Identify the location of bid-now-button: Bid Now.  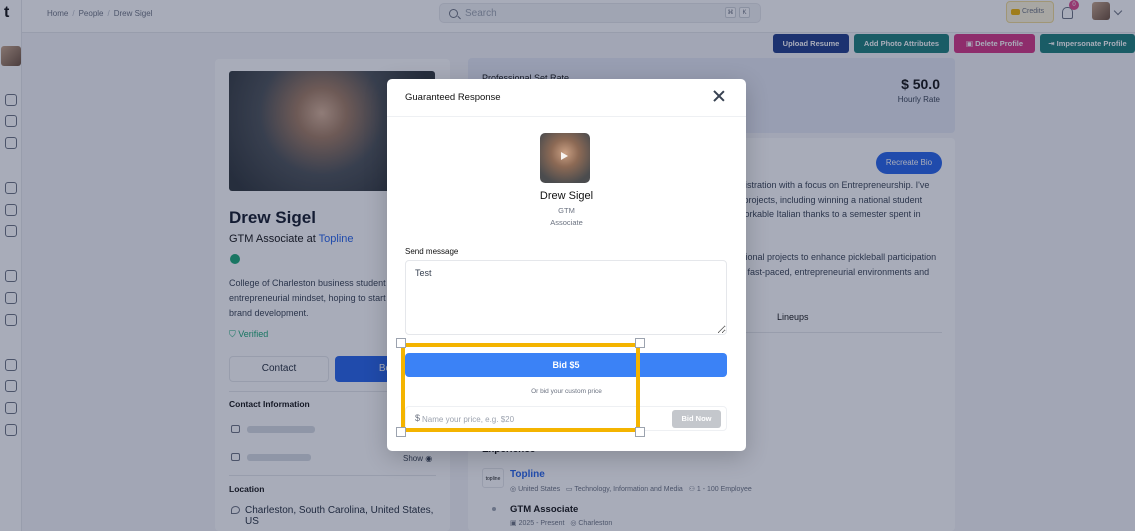
(696, 419).